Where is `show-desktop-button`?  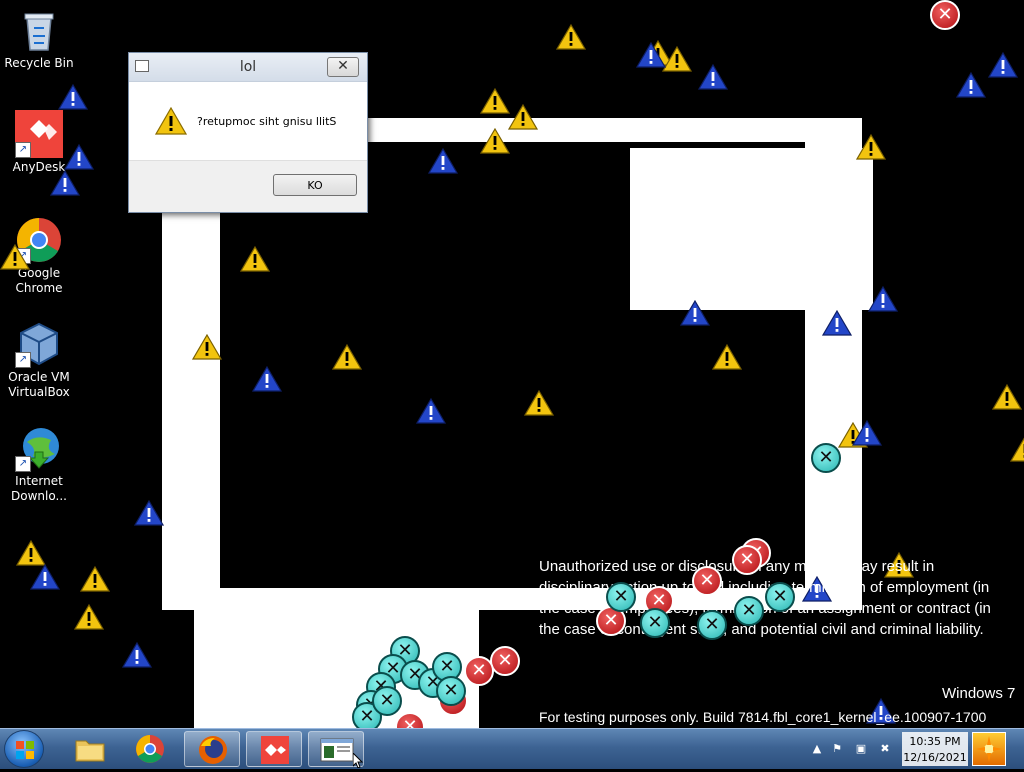 show-desktop-button is located at coordinates (989, 749).